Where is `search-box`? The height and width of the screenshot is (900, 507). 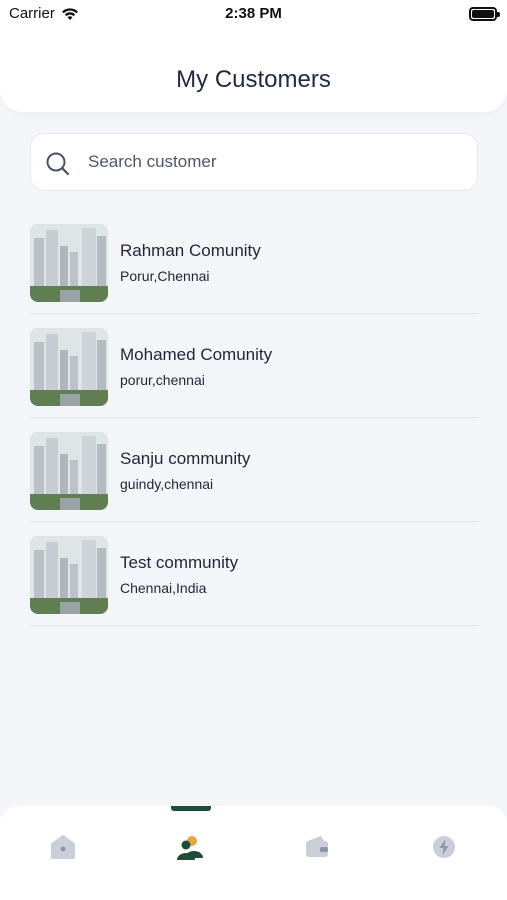 search-box is located at coordinates (254, 162).